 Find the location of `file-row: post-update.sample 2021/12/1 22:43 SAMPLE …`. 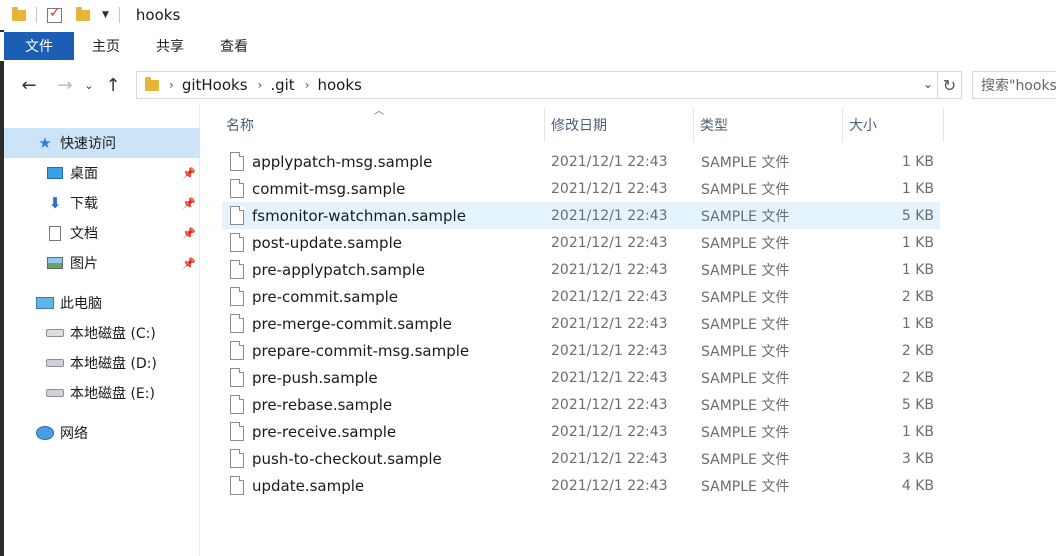

file-row: post-update.sample 2021/12/1 22:43 SAMPLE … is located at coordinates (581, 242).